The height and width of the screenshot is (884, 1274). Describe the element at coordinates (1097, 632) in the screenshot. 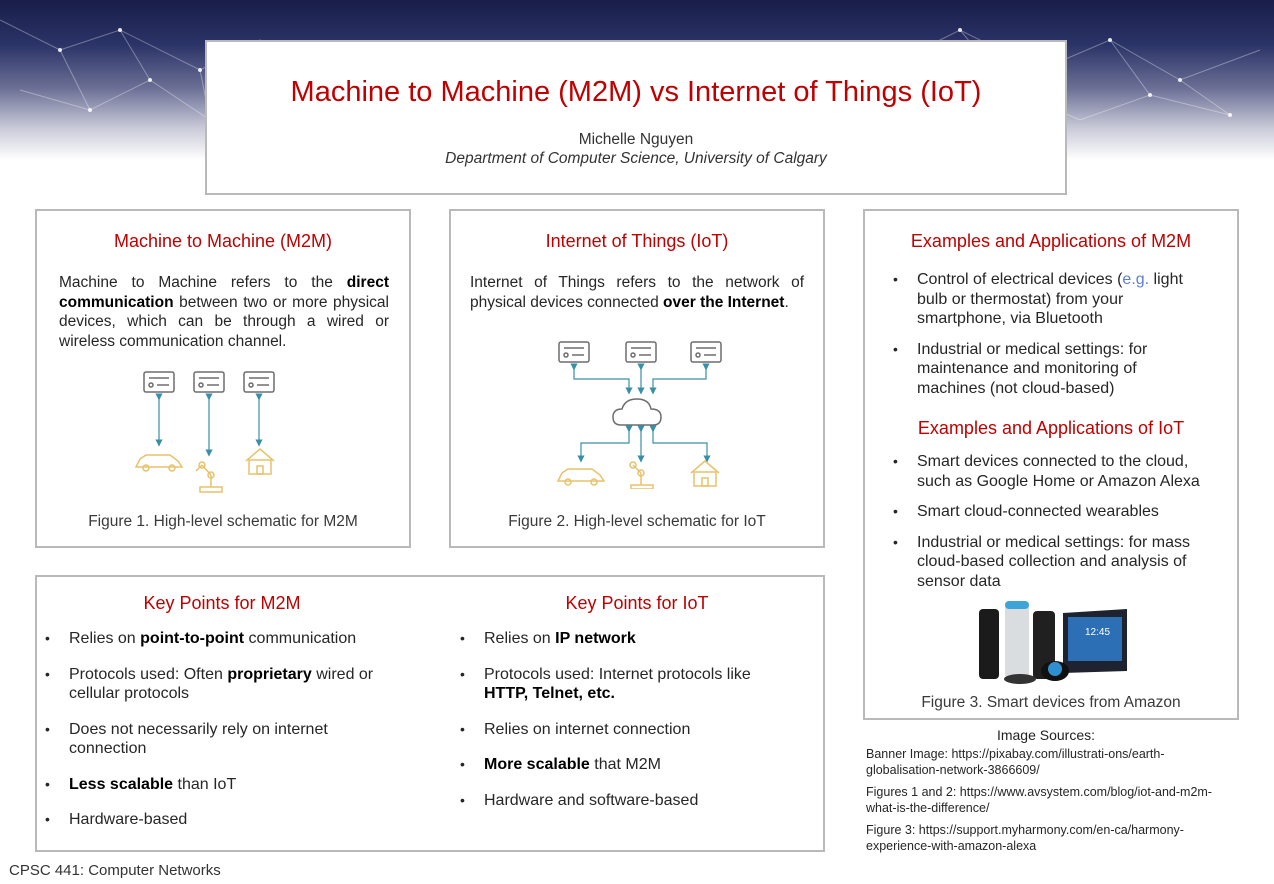

I see `echo-show-screen-time: 12:45` at that location.